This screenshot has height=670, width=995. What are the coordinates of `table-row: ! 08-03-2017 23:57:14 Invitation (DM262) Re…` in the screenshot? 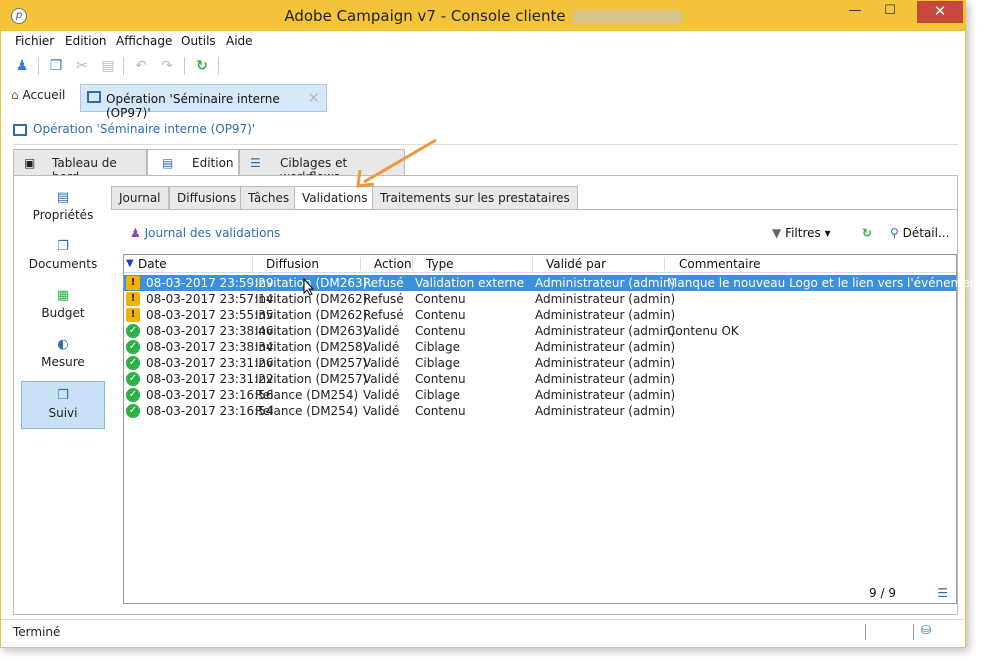 It's located at (540, 299).